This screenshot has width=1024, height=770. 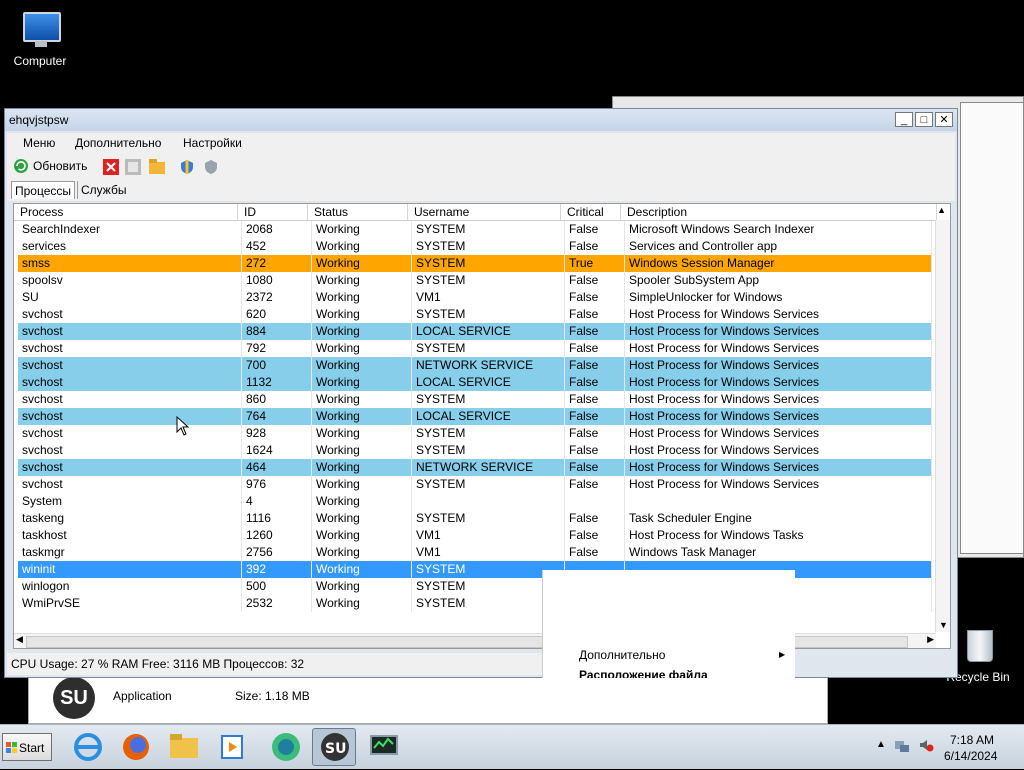 What do you see at coordinates (133, 167) in the screenshot?
I see `suspend-icon` at bounding box center [133, 167].